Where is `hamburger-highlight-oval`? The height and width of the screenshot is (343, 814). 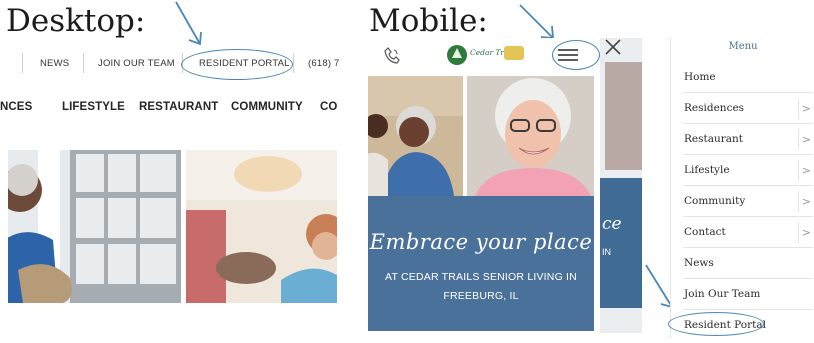 hamburger-highlight-oval is located at coordinates (576, 55).